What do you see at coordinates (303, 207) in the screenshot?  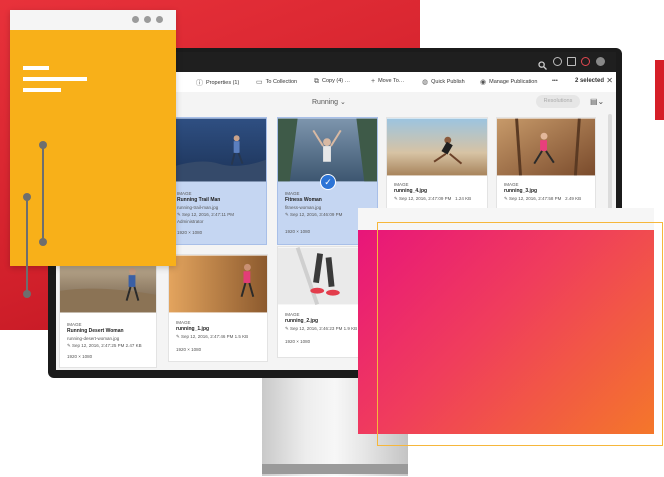 I see `asset-filename: fitness-woman.jpg` at bounding box center [303, 207].